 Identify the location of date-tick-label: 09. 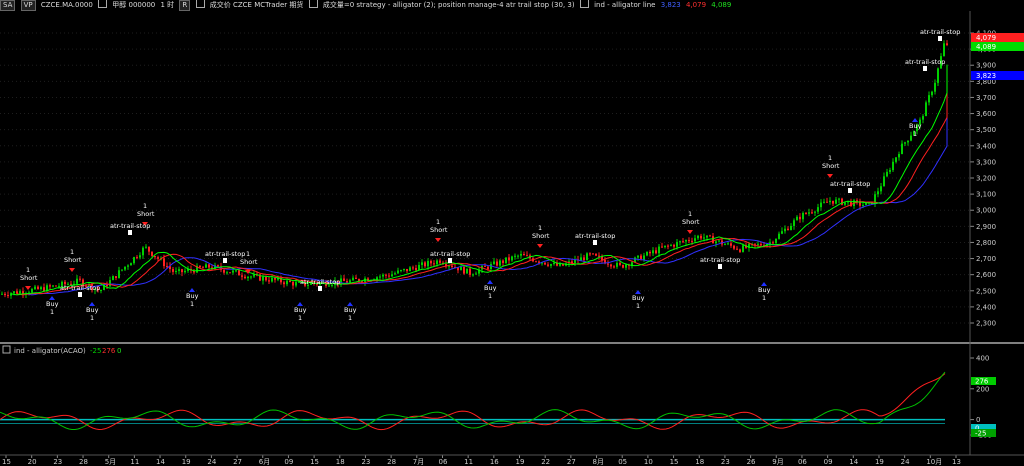
(828, 462).